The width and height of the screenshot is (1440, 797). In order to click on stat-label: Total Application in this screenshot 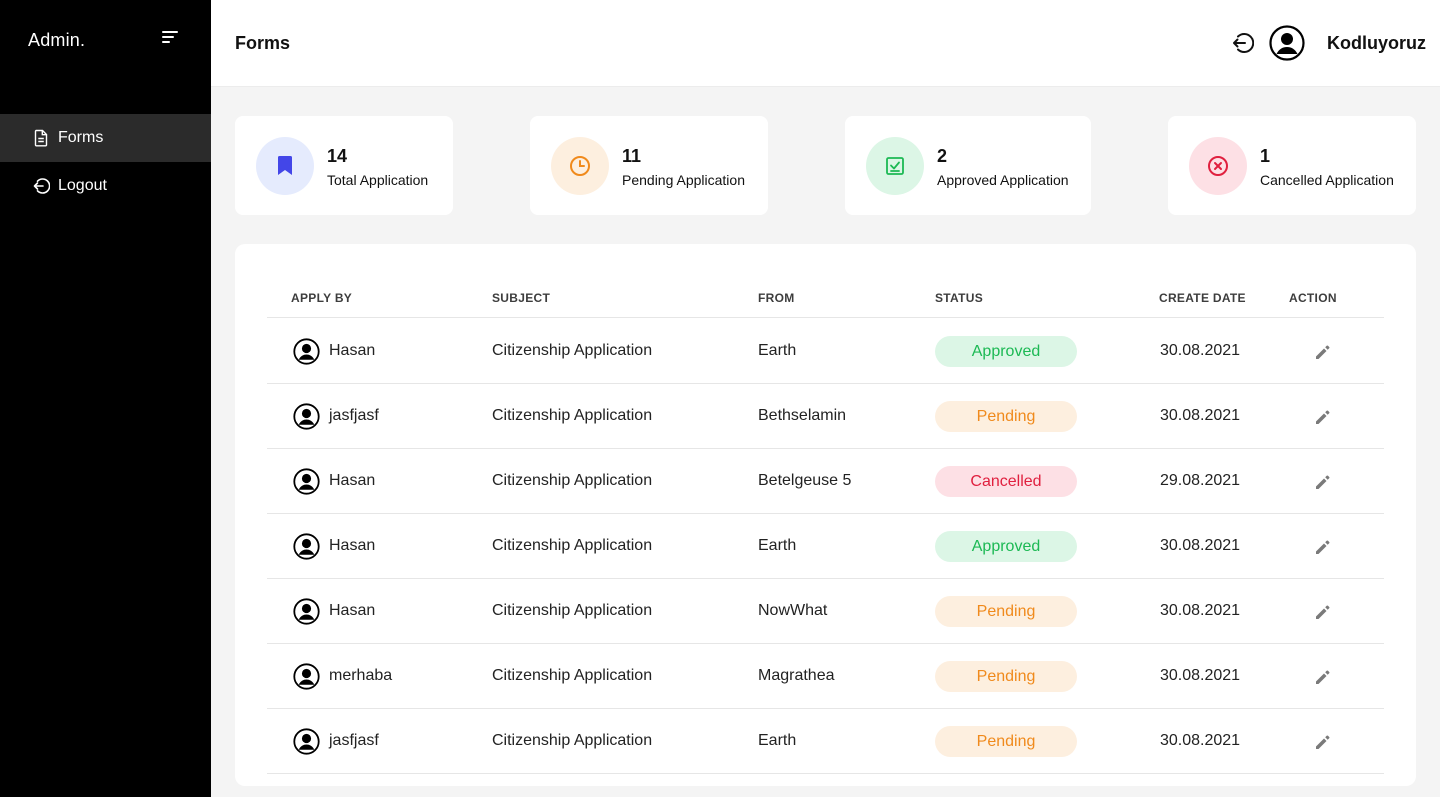, I will do `click(378, 180)`.